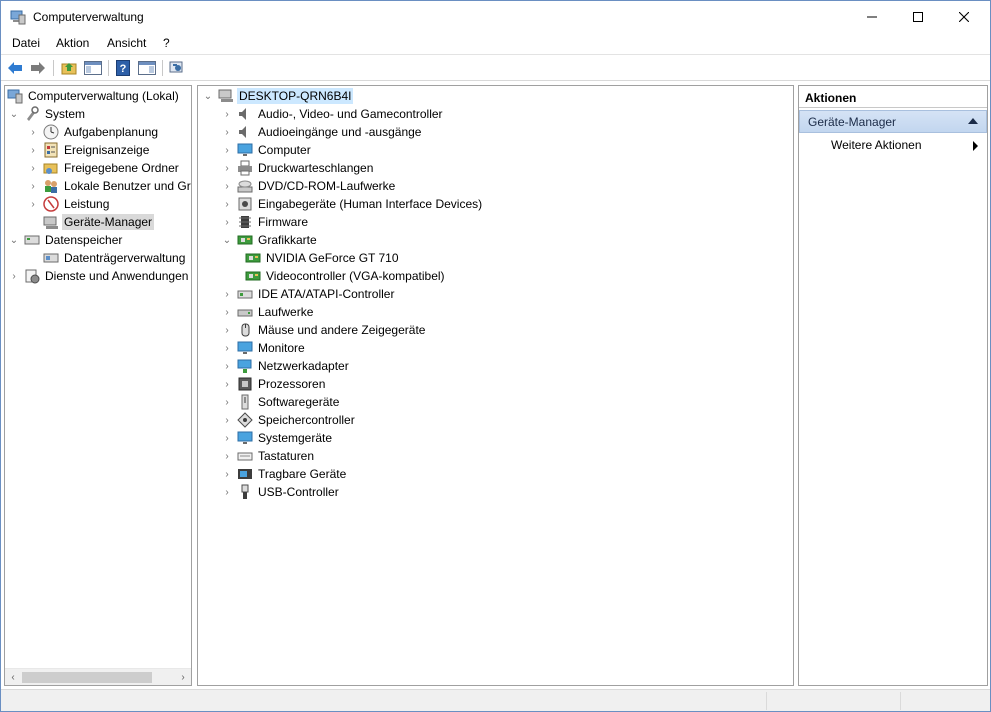 The height and width of the screenshot is (712, 991). I want to click on usb-icon, so click(245, 492).